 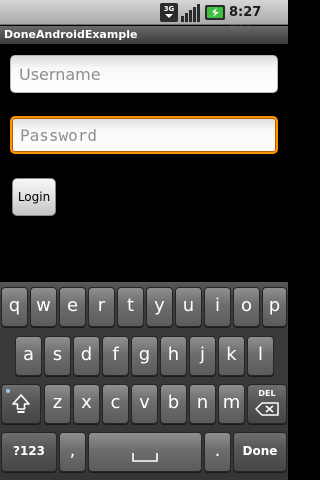 What do you see at coordinates (144, 35) in the screenshot?
I see `title-bar: DoneAndroidExample` at bounding box center [144, 35].